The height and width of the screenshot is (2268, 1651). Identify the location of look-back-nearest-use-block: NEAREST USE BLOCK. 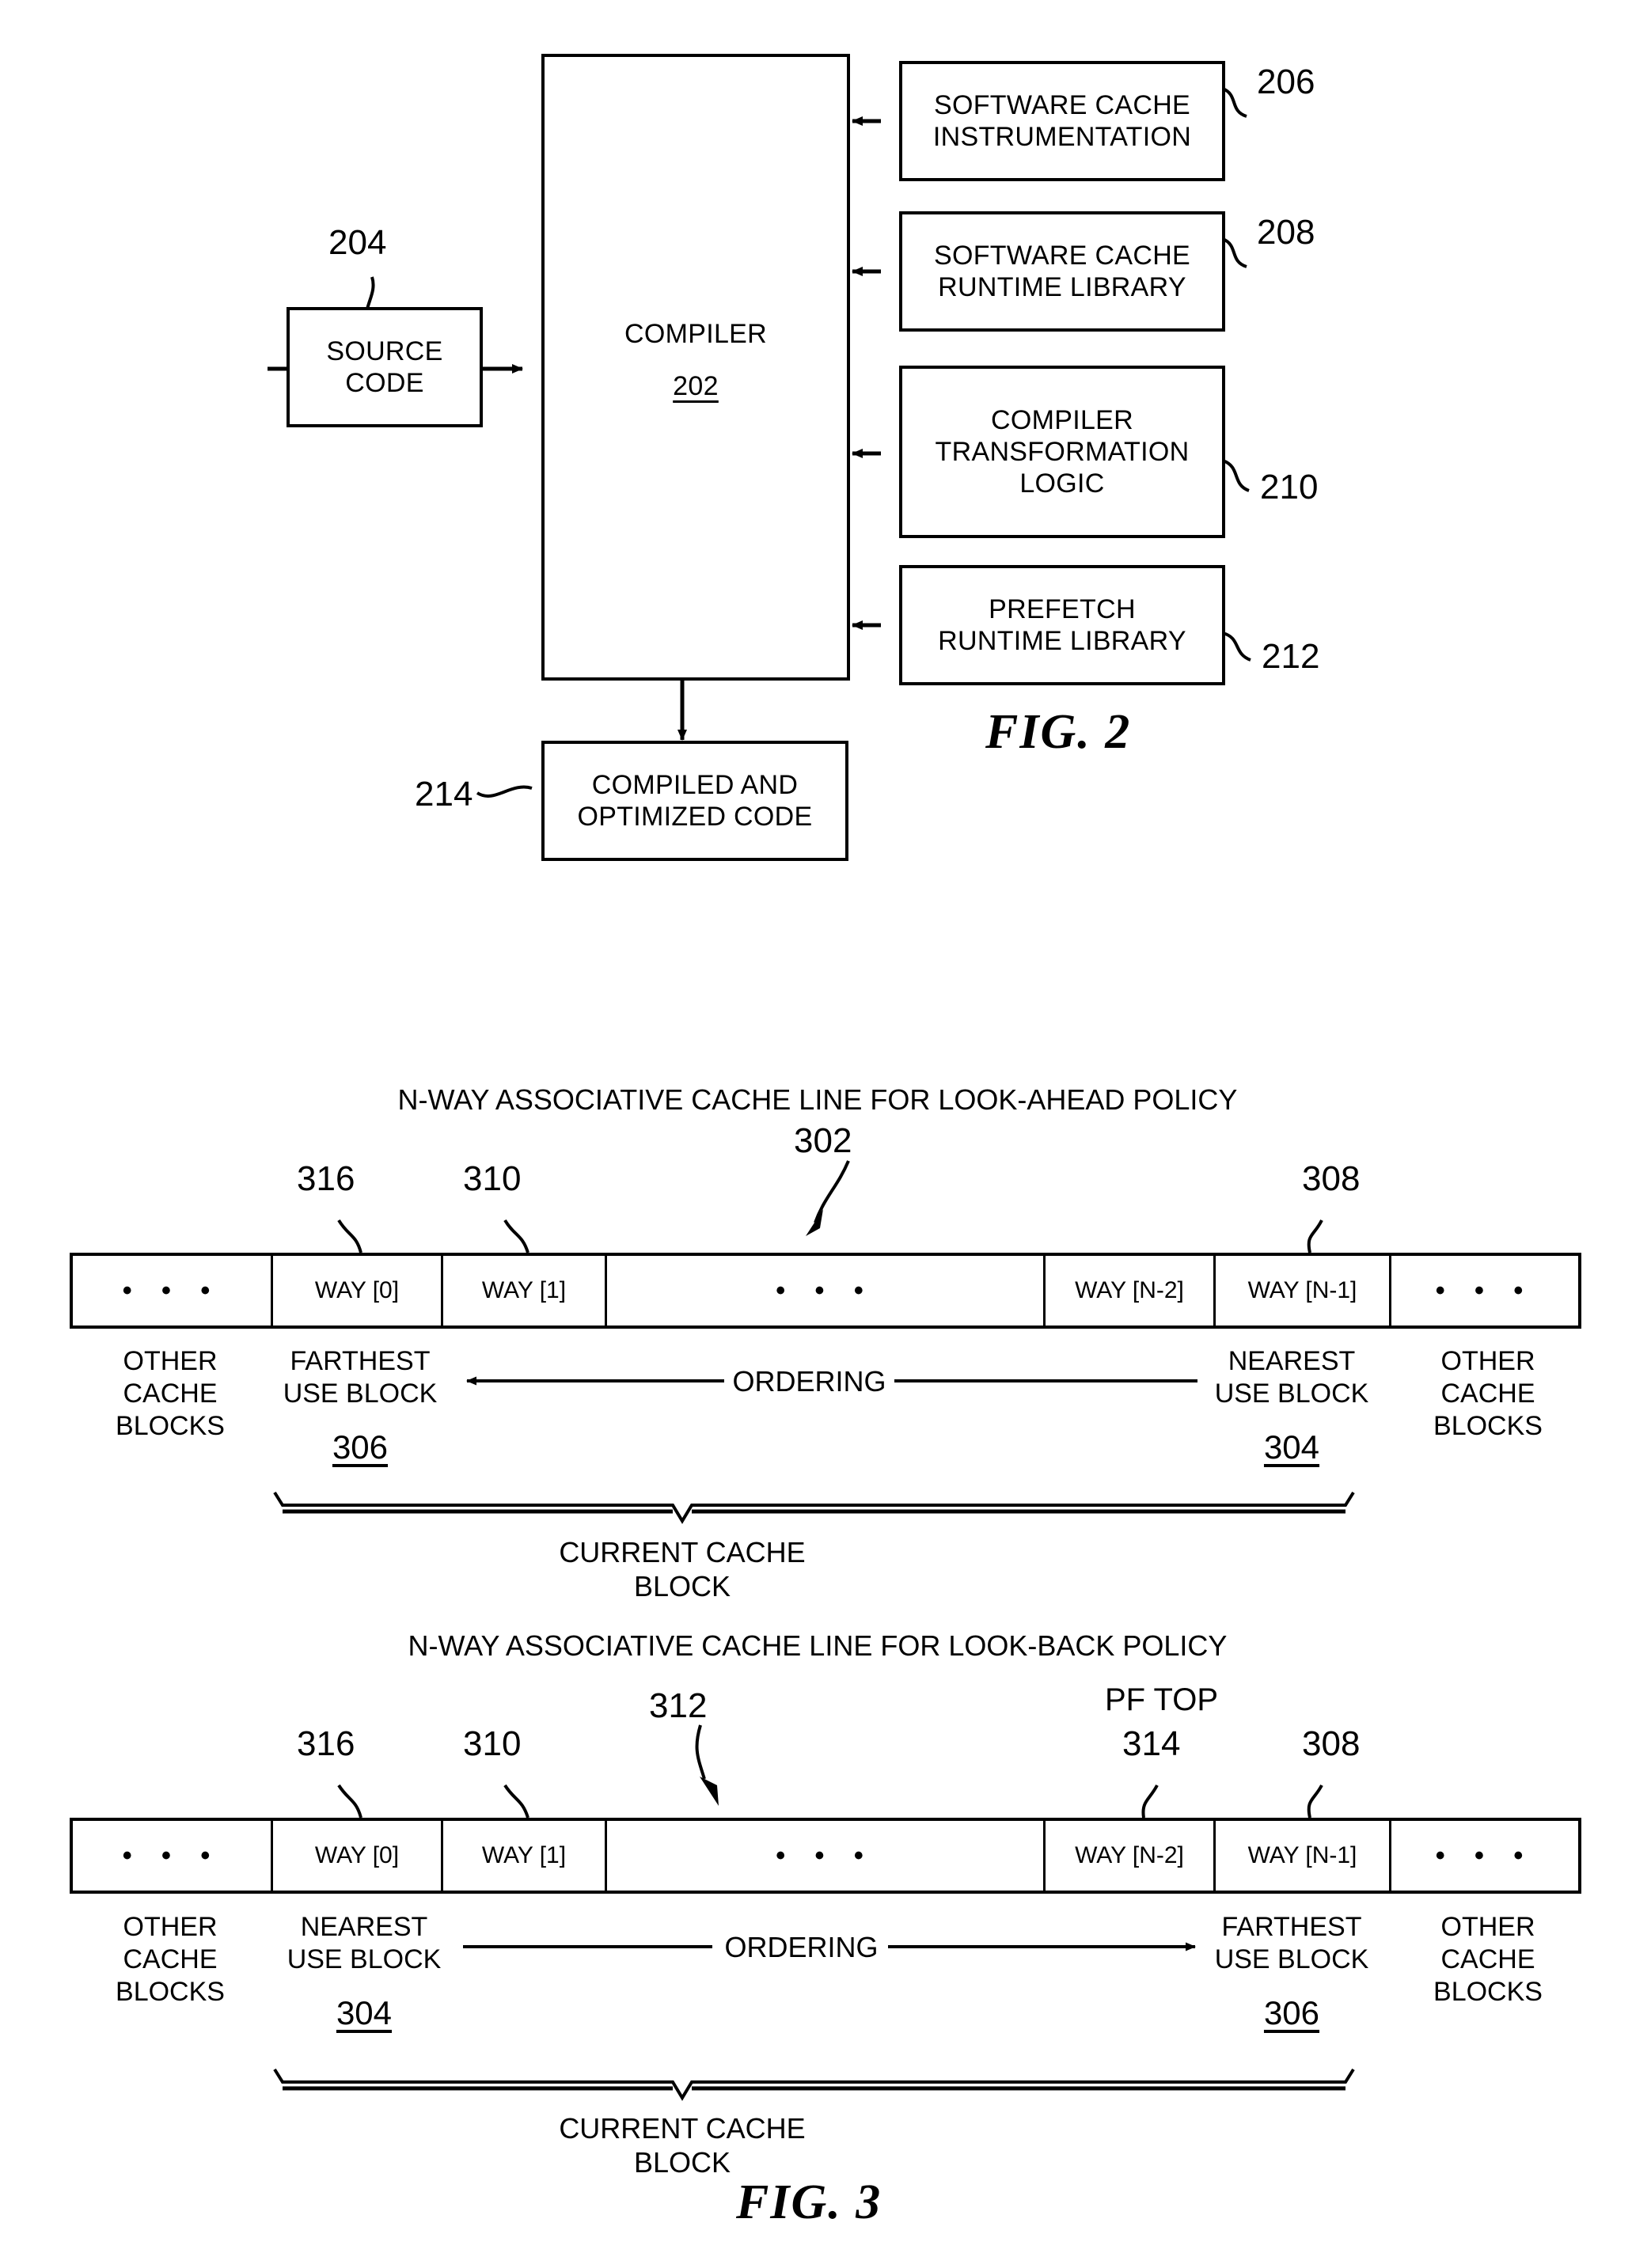
(364, 1943).